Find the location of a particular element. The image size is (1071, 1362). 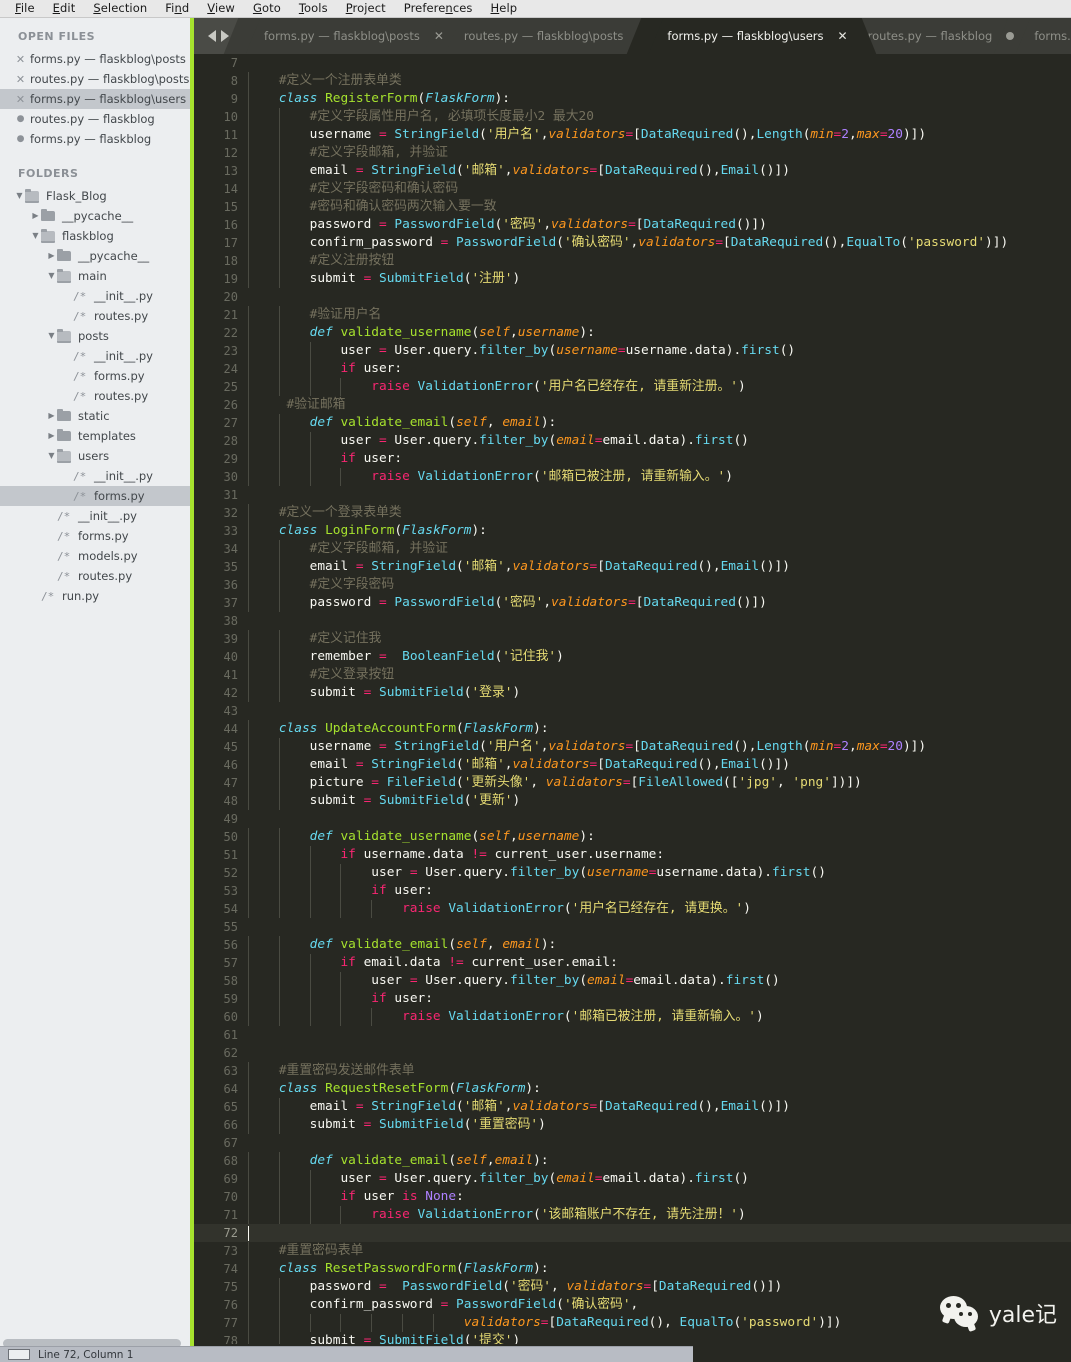

code-line: 55 is located at coordinates (632, 927).